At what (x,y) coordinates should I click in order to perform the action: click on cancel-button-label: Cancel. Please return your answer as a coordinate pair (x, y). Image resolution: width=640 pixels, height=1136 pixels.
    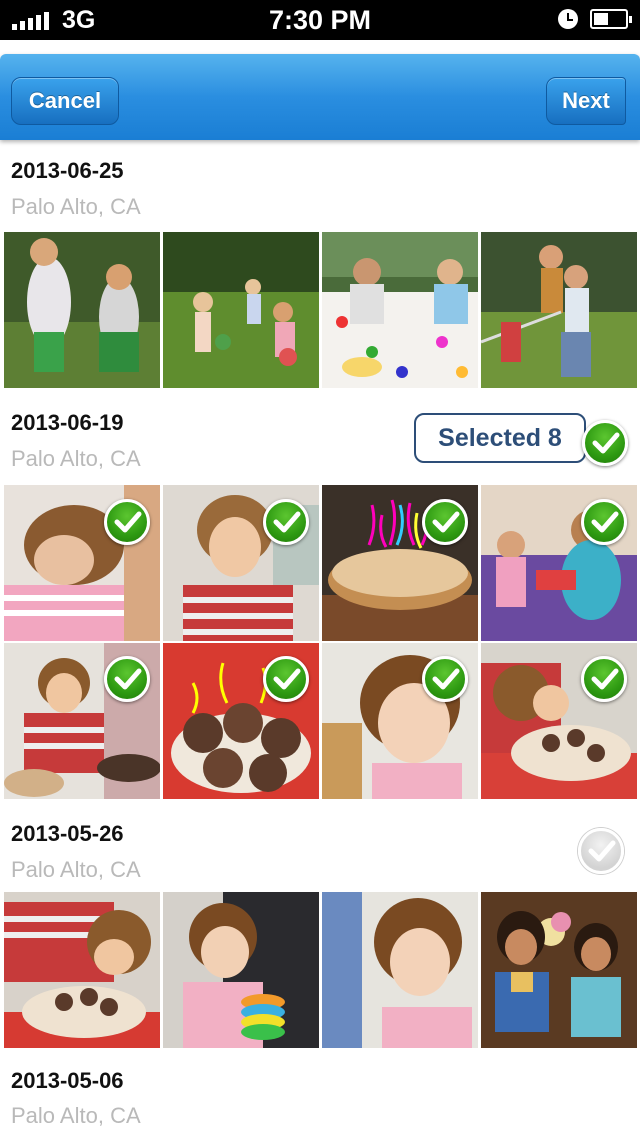
    Looking at the image, I should click on (65, 100).